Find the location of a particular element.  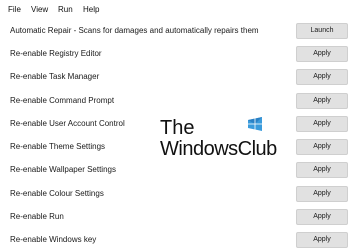

launch-button: Launch is located at coordinates (322, 31).